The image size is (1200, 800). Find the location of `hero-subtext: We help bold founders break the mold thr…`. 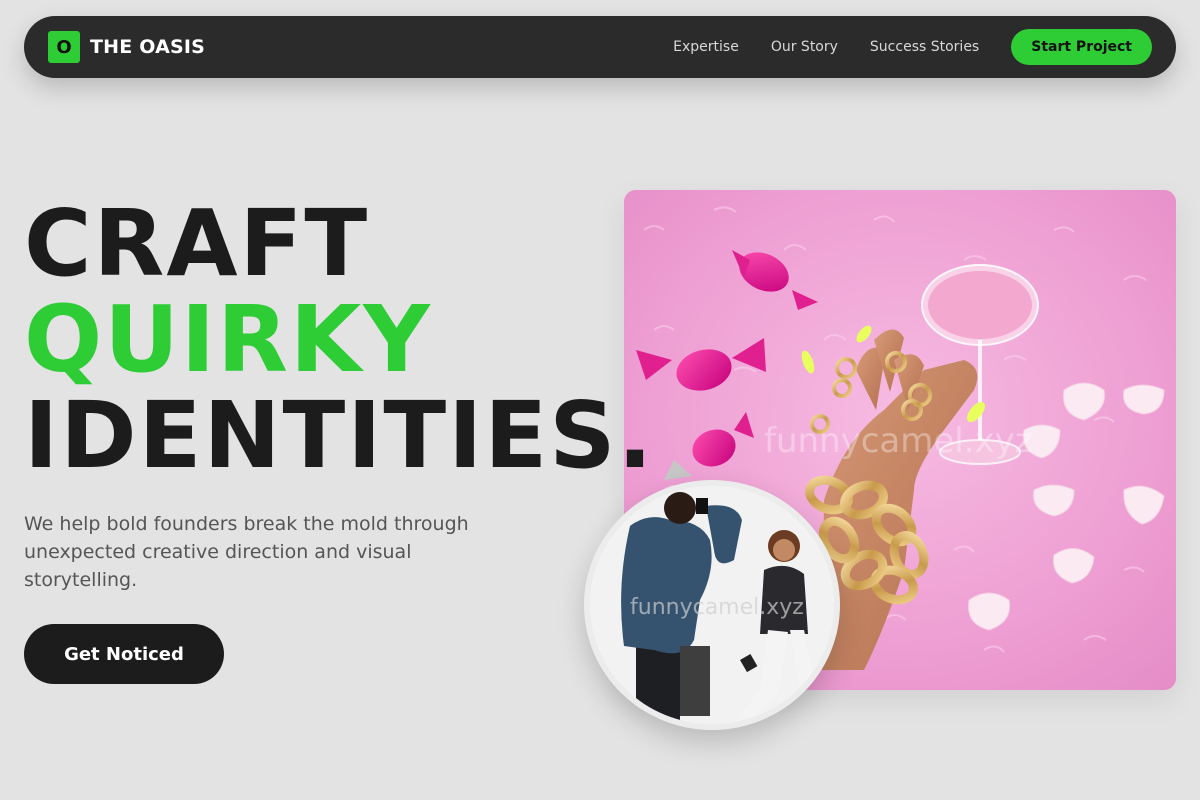

hero-subtext: We help bold founders break the mold thr… is located at coordinates (246, 552).